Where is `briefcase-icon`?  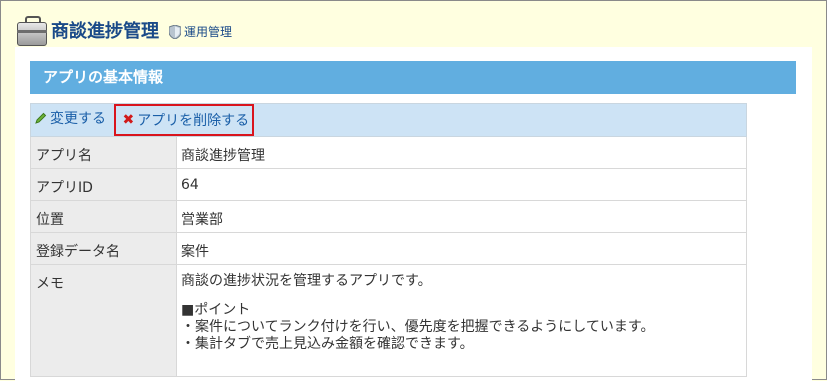
briefcase-icon is located at coordinates (31, 30).